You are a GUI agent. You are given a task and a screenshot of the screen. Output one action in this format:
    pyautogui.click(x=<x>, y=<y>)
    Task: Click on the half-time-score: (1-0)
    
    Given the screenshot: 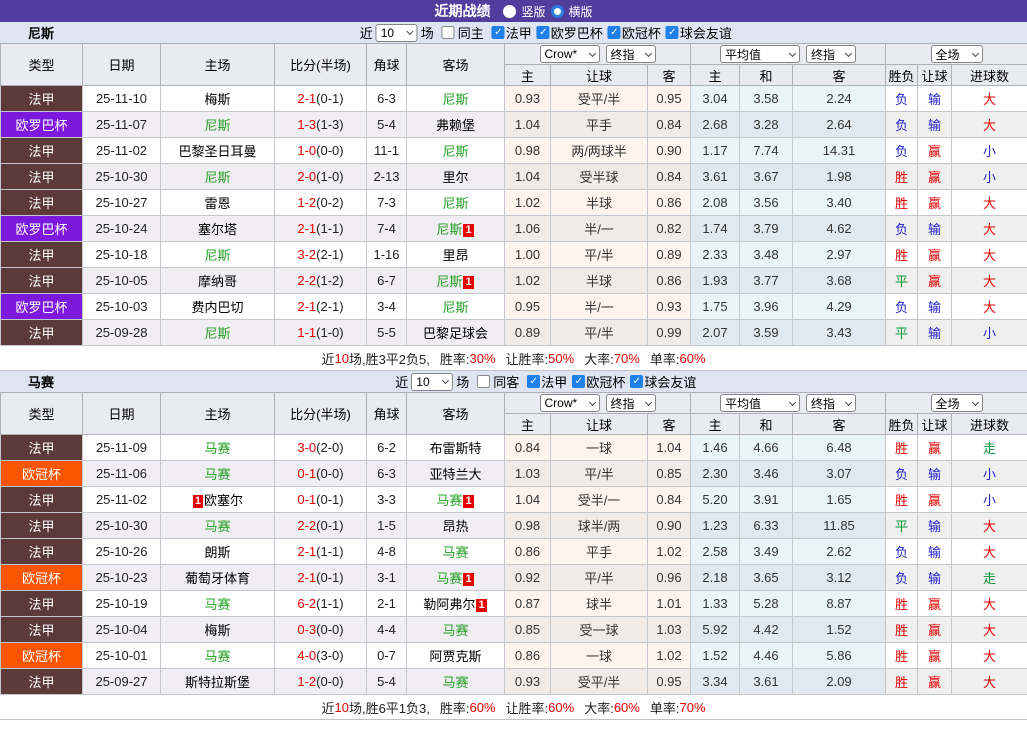 What is the action you would take?
    pyautogui.click(x=330, y=176)
    